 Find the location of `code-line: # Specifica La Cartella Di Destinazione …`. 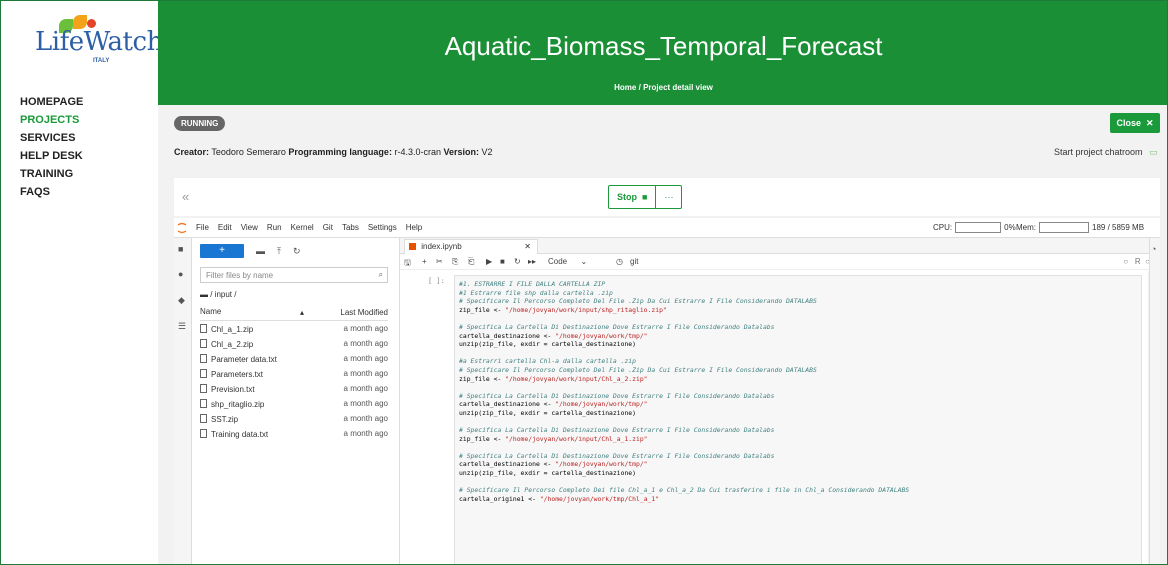

code-line: # Specifica La Cartella Di Destinazione … is located at coordinates (798, 327).